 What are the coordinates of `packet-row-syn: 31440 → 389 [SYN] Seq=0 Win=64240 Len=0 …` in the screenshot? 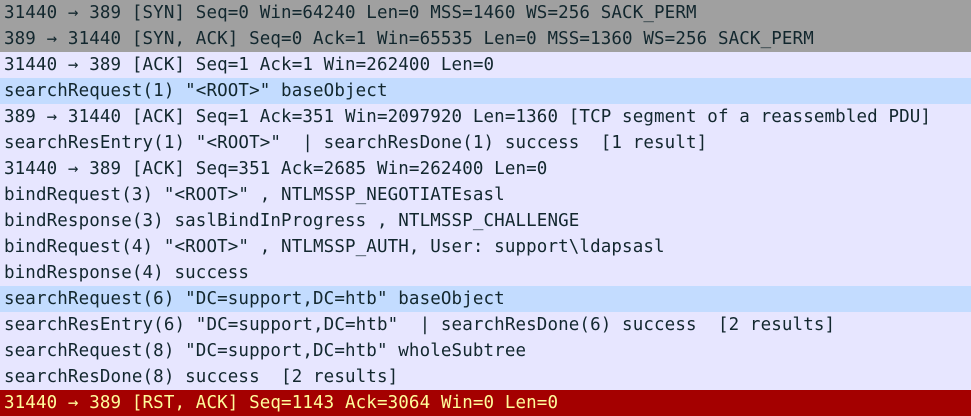 It's located at (485, 13).